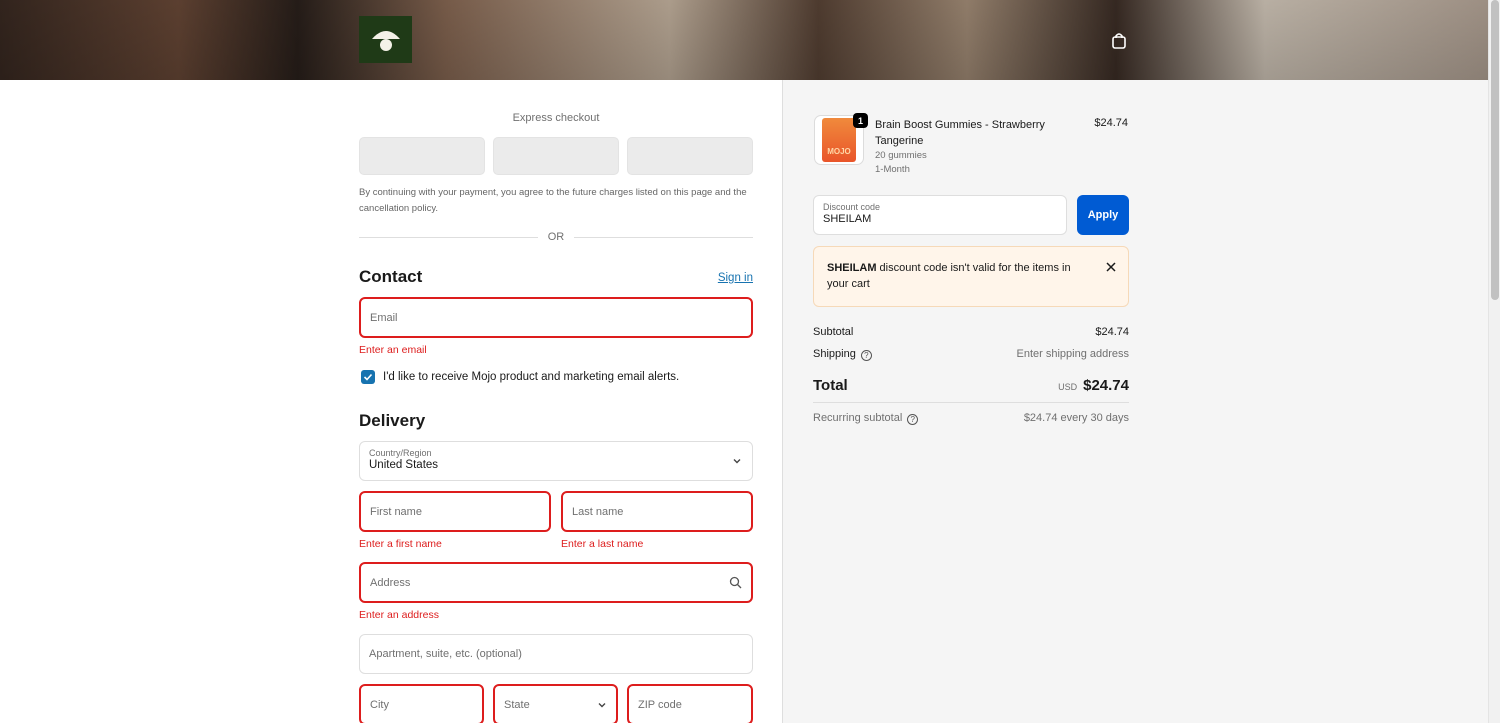  I want to click on city-field: City, so click(421, 703).